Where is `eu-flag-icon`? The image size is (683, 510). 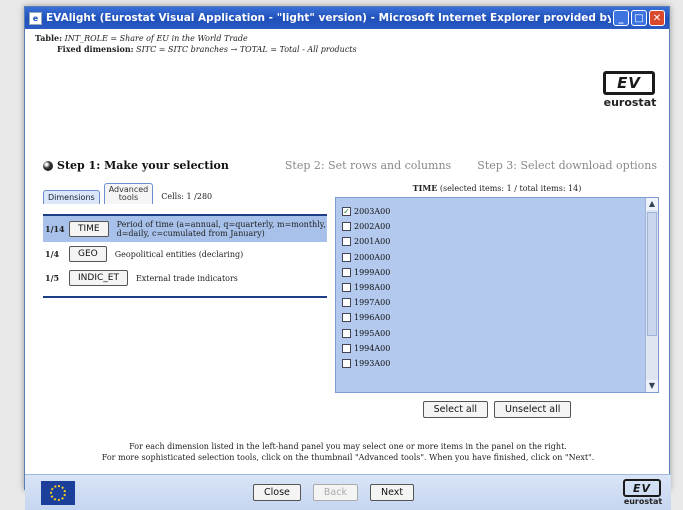 eu-flag-icon is located at coordinates (58, 493).